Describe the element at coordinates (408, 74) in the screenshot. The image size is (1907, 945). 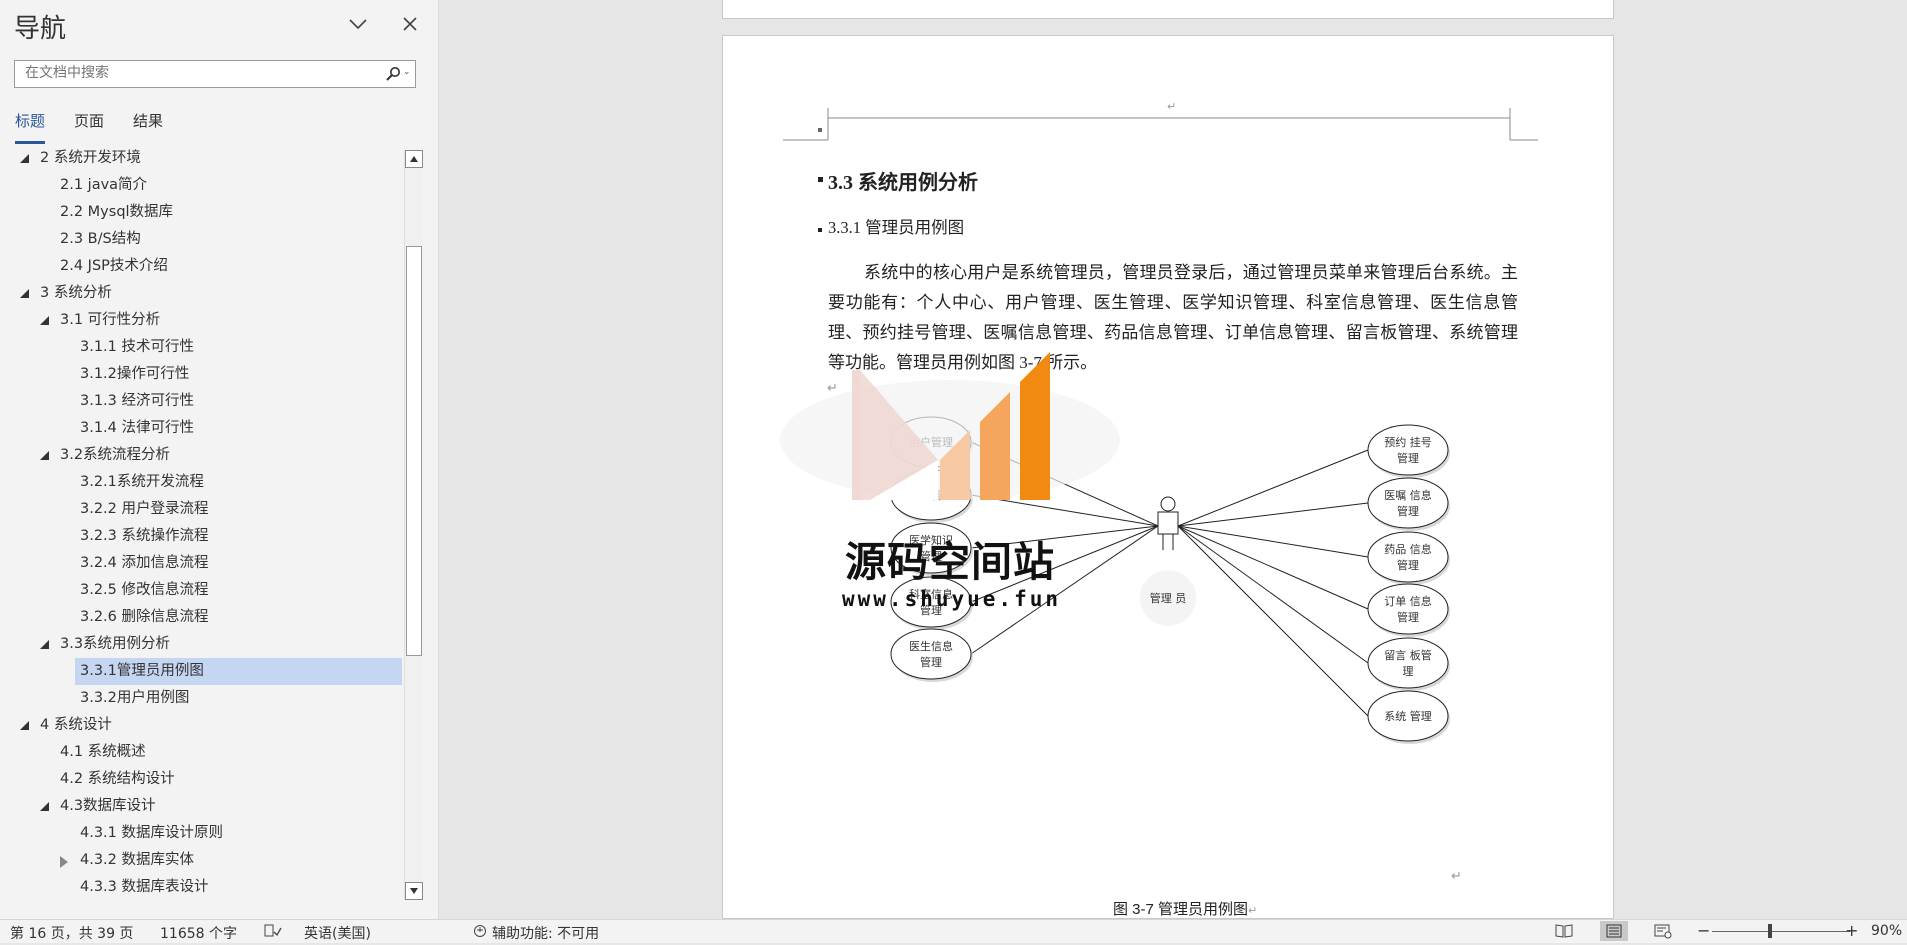
I see `search-options-icon: ⌄` at that location.